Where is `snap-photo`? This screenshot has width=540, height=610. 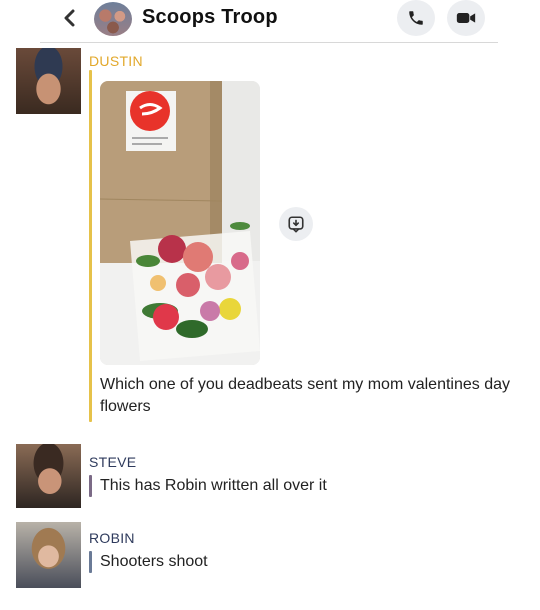 snap-photo is located at coordinates (180, 223).